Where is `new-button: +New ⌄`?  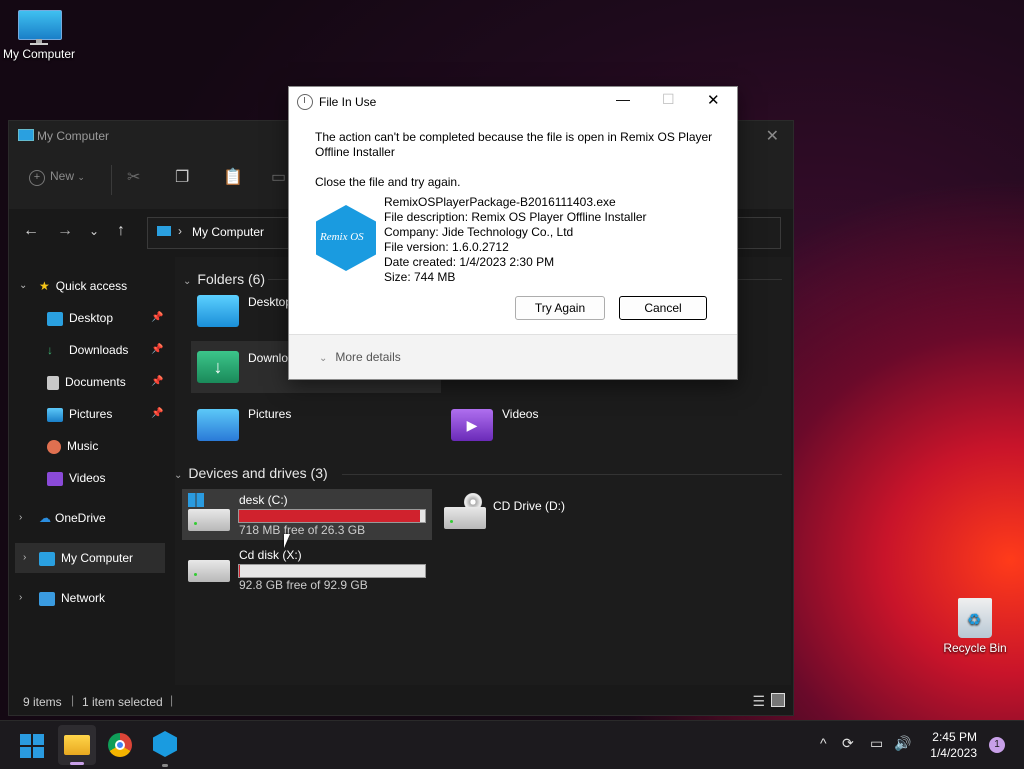 new-button: +New ⌄ is located at coordinates (57, 177).